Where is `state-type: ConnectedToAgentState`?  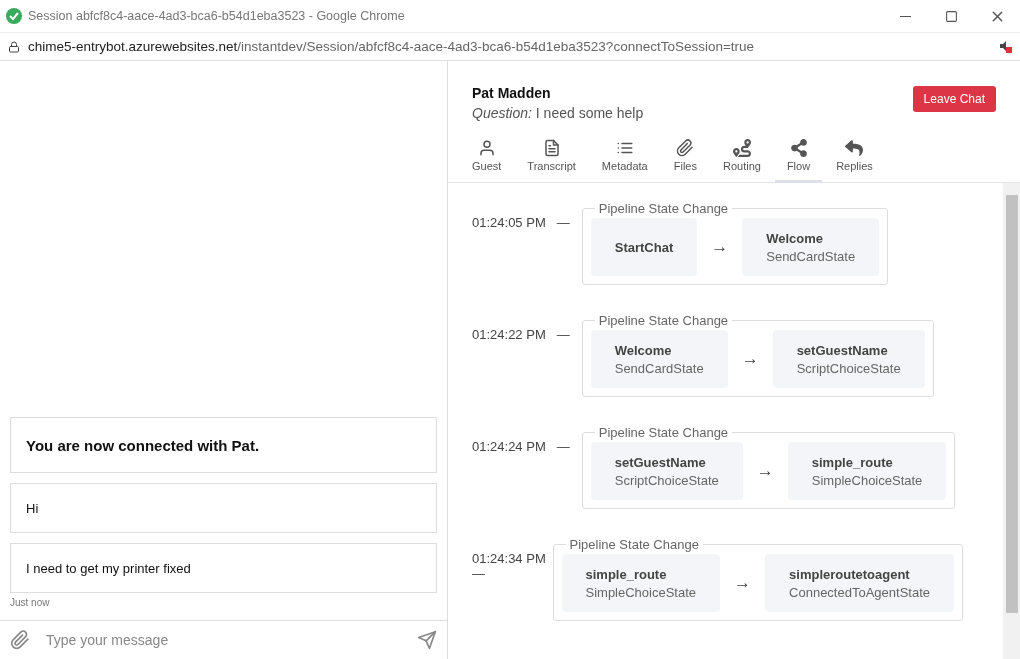
state-type: ConnectedToAgentState is located at coordinates (859, 592).